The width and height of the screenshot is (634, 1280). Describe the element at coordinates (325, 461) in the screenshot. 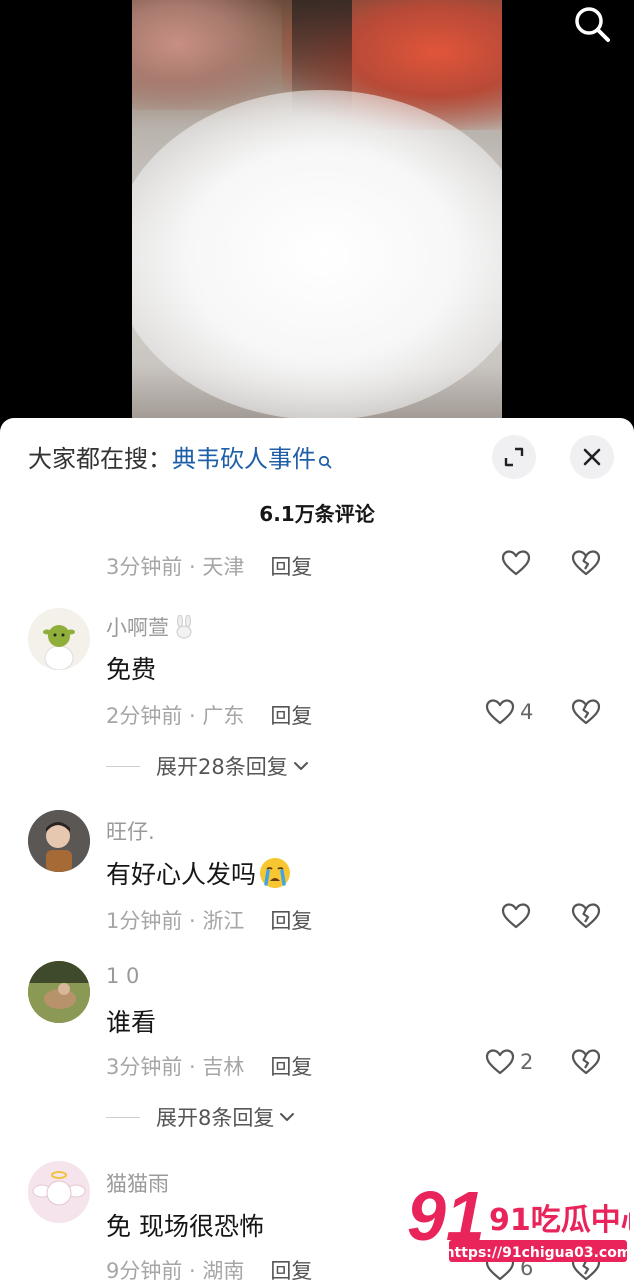

I see `small-search-icon` at that location.